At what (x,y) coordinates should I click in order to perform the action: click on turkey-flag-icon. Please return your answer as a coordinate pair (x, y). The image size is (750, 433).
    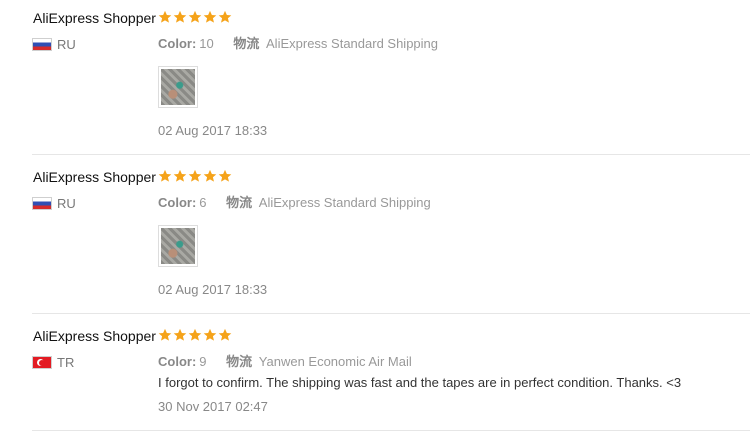
    Looking at the image, I should click on (42, 362).